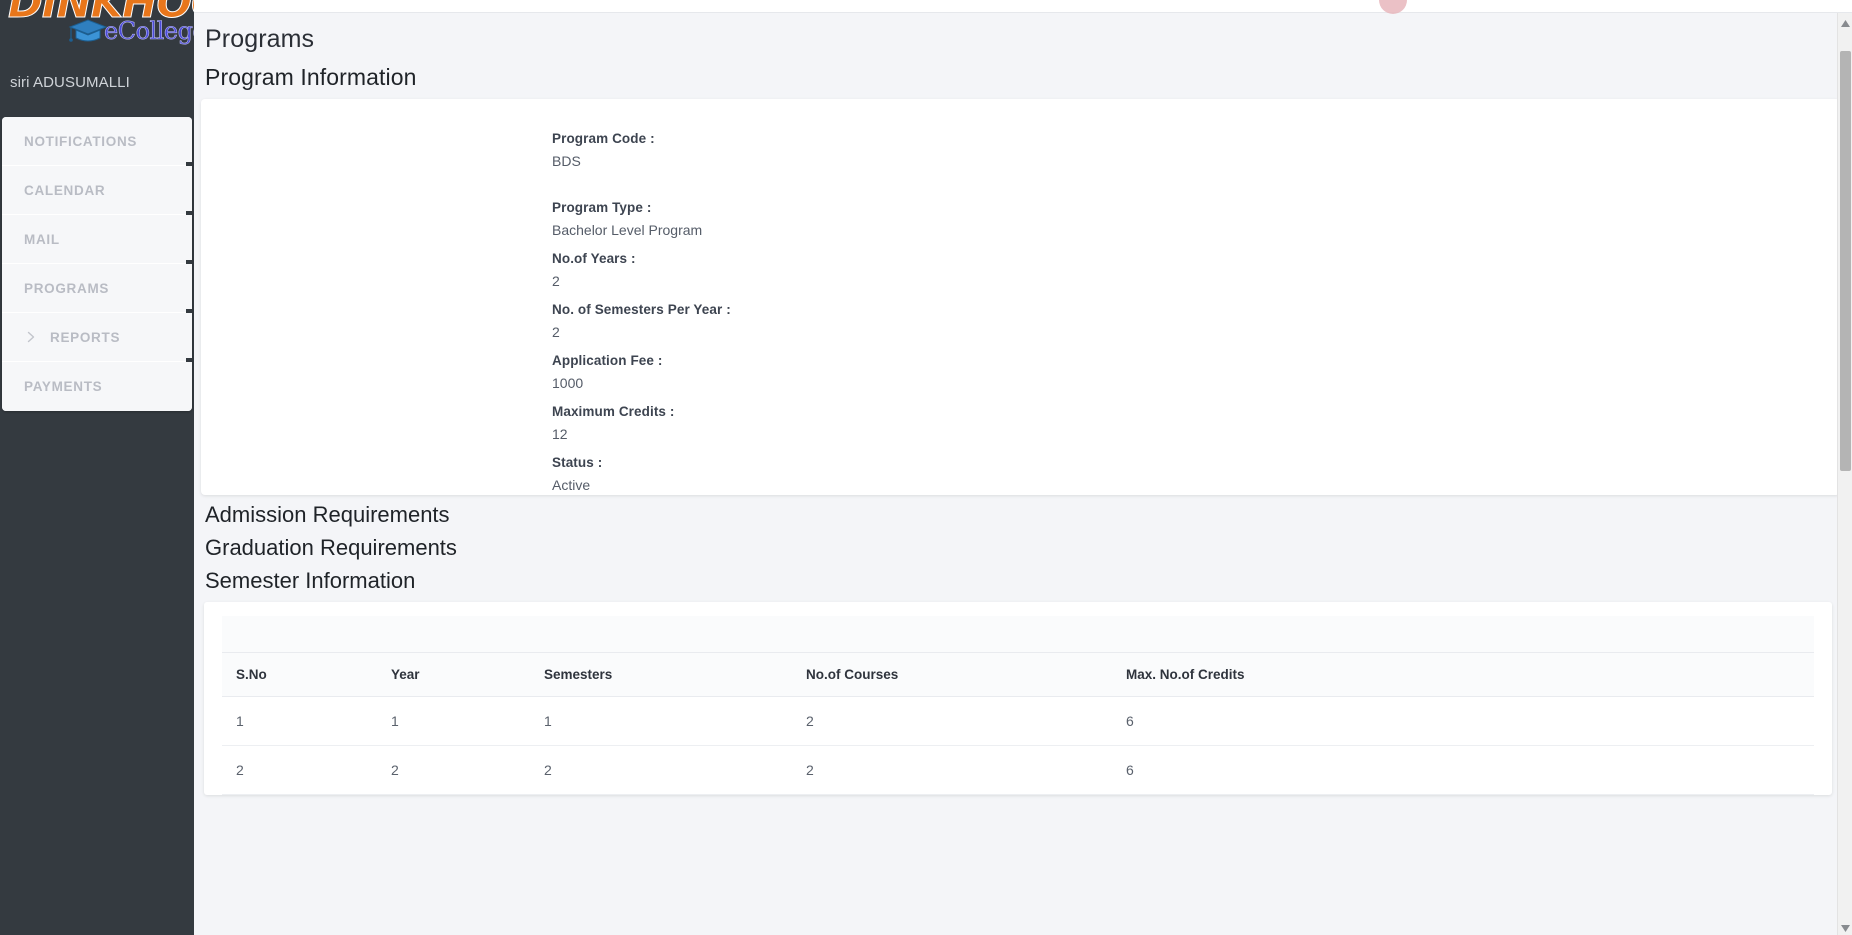 The height and width of the screenshot is (935, 1852). I want to click on field-value: Bachelor Level Program, so click(627, 230).